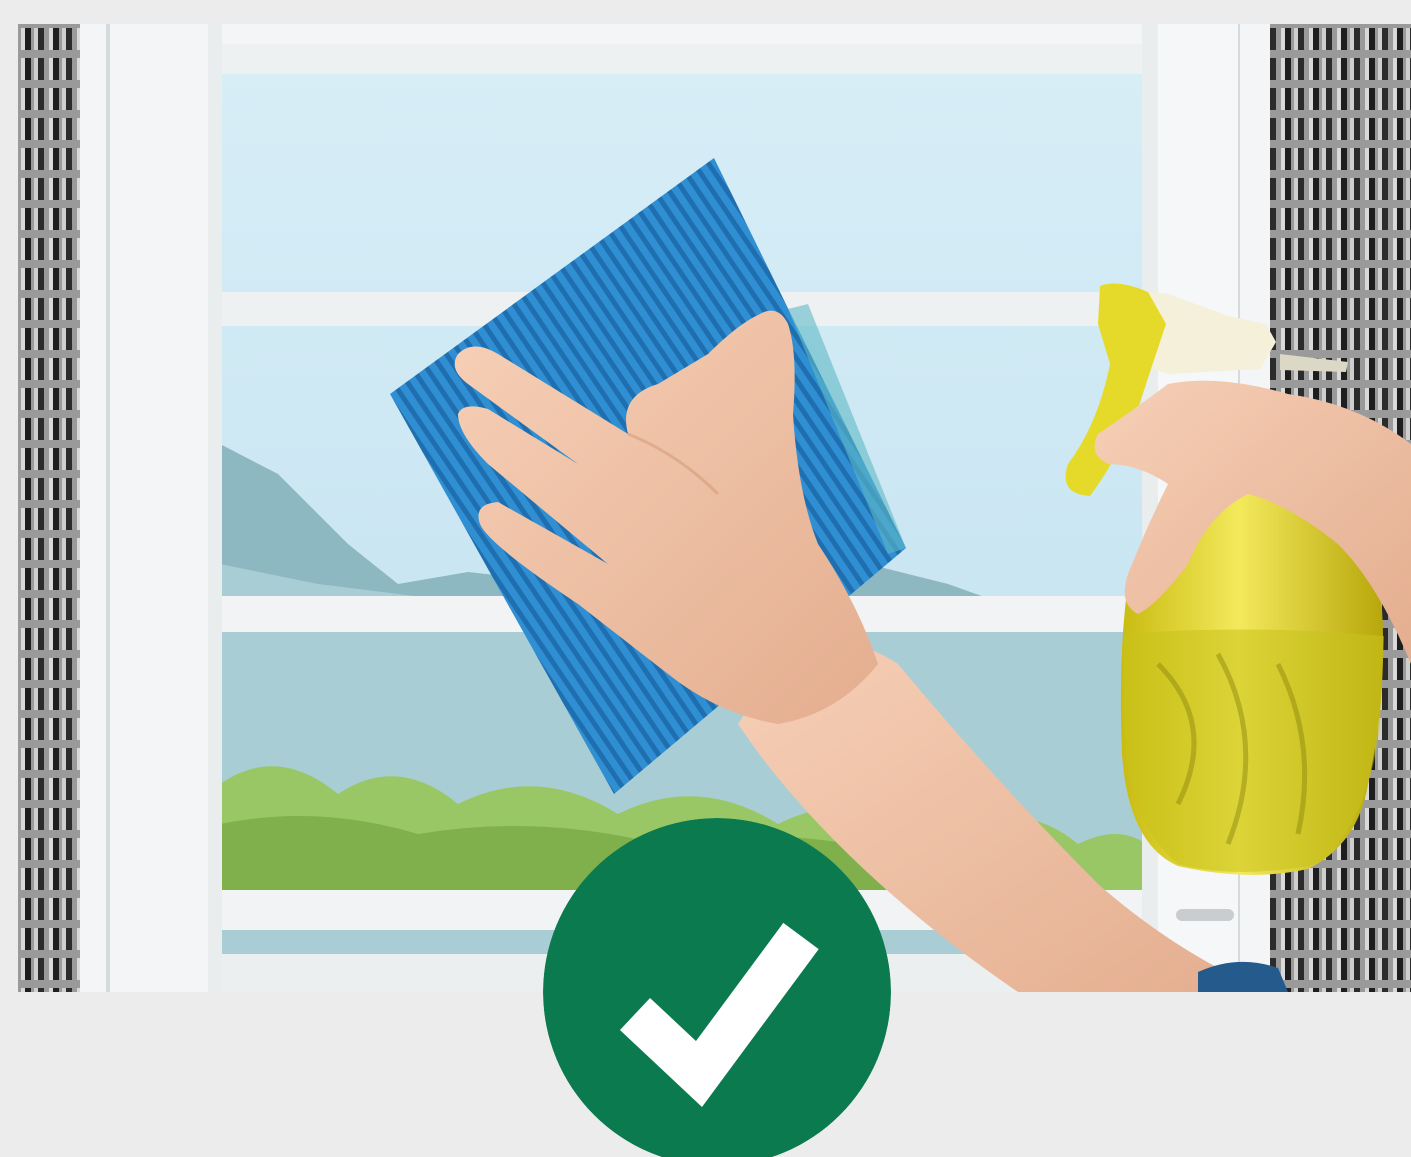  What do you see at coordinates (717, 987) in the screenshot?
I see `approved-badge` at bounding box center [717, 987].